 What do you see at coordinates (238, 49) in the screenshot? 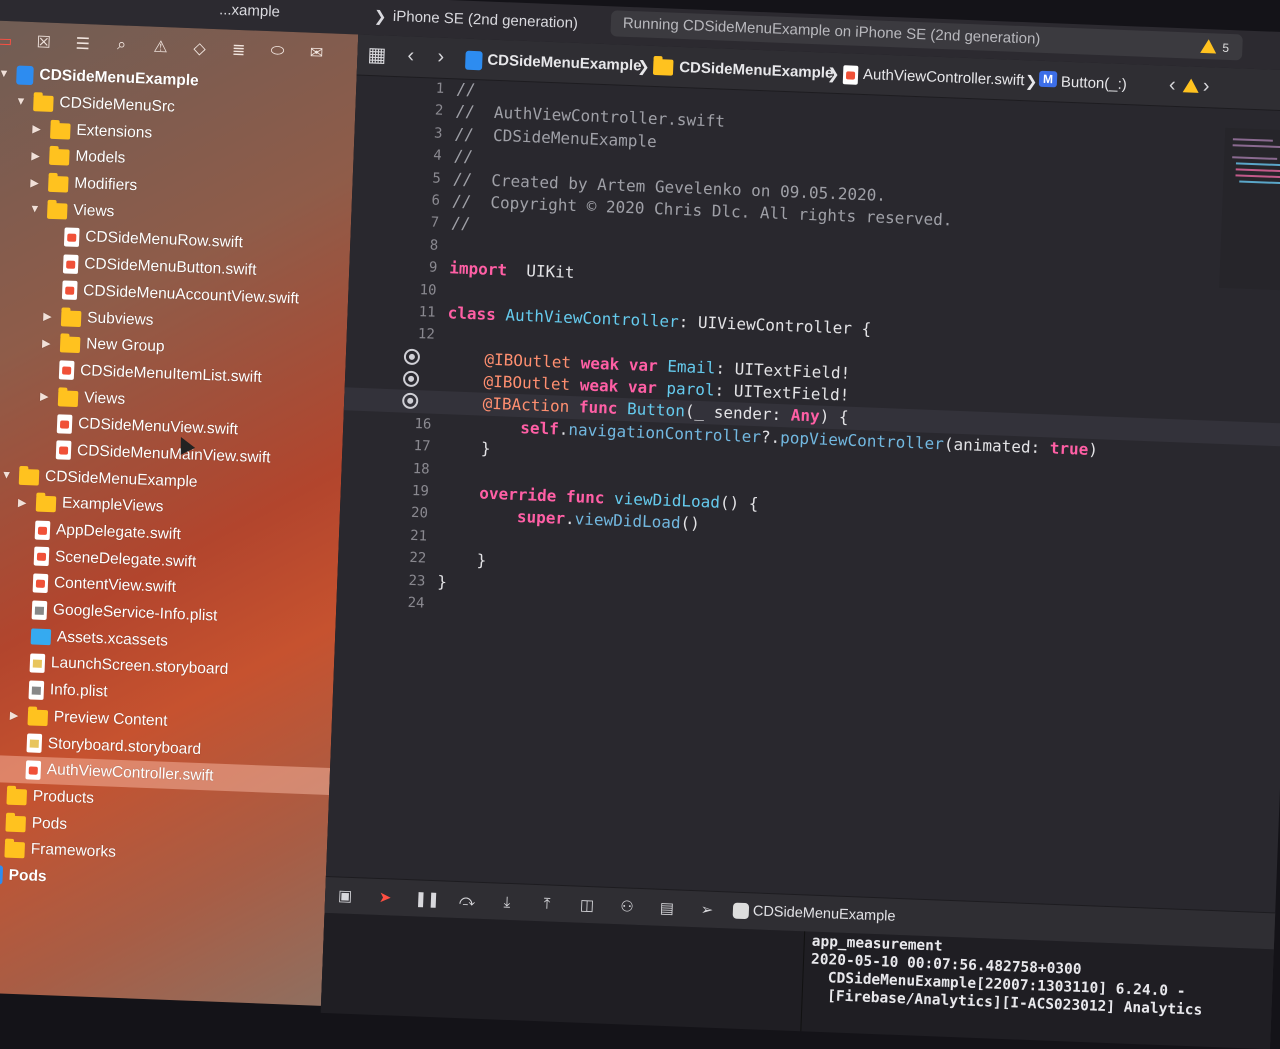
I see `list-icon: ≣` at bounding box center [238, 49].